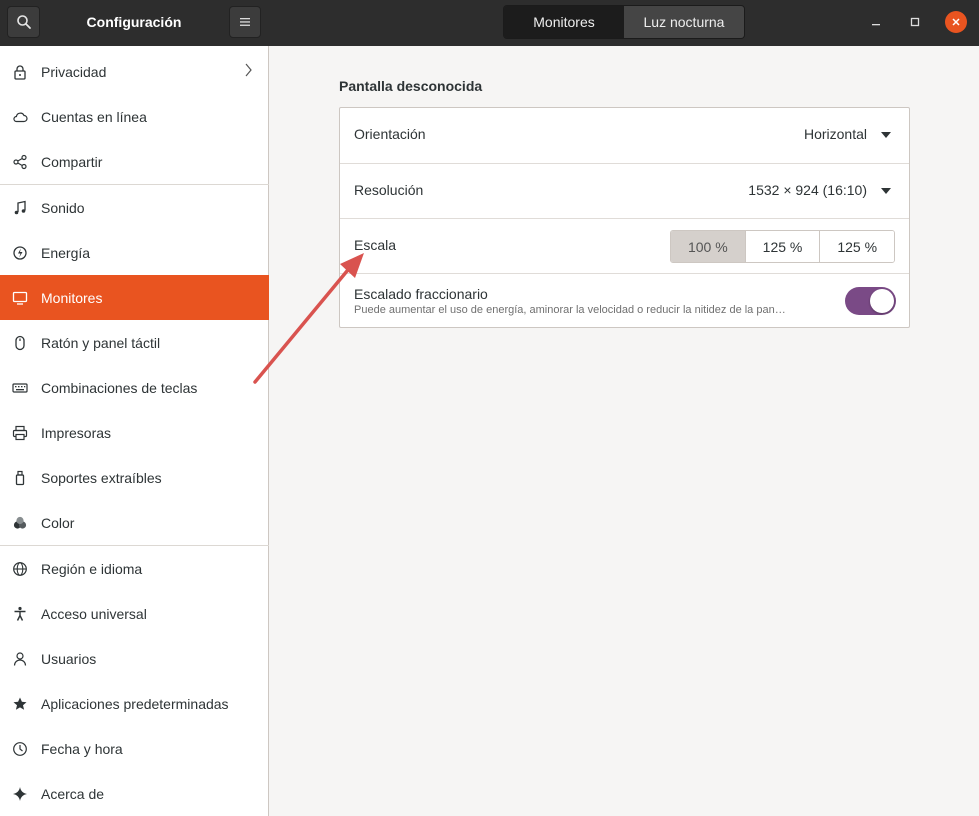 This screenshot has width=979, height=816. Describe the element at coordinates (421, 294) in the screenshot. I see `fractional-scaling-label: Escalado fraccionario` at that location.